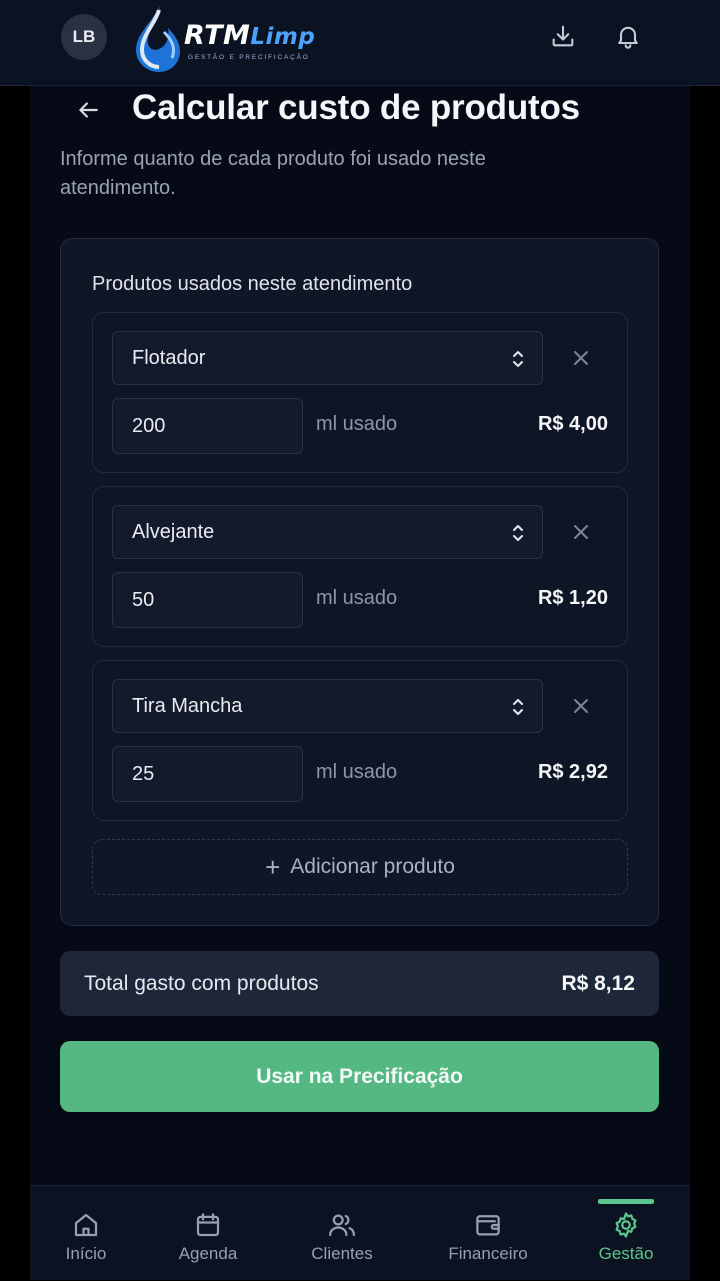  Describe the element at coordinates (488, 1225) in the screenshot. I see `wallet-icon` at that location.